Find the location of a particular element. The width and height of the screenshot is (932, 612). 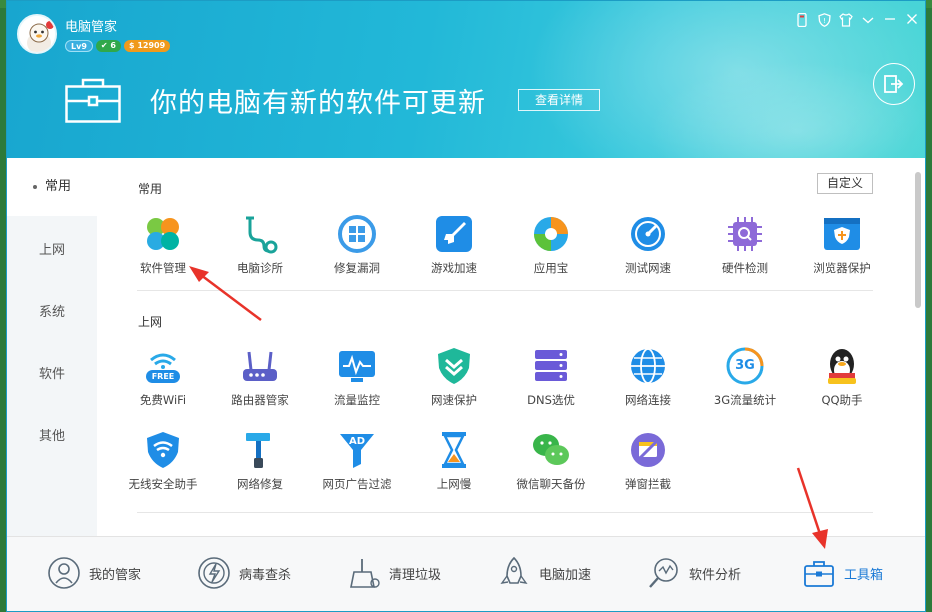

tool-label: 网络修复 is located at coordinates (260, 484).